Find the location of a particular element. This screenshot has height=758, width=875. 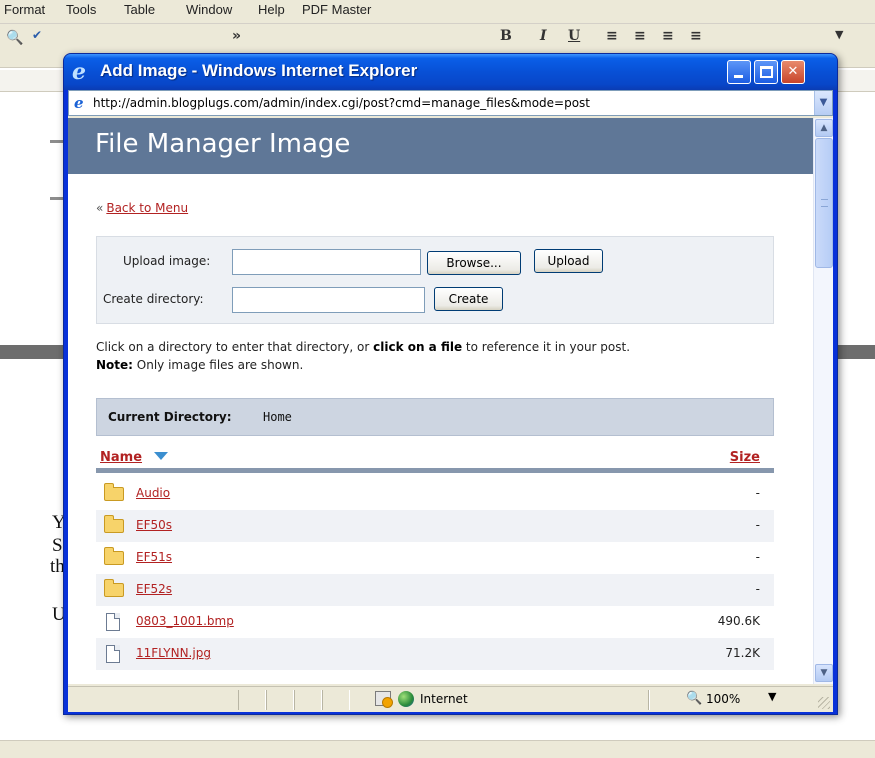

instructions-emphasis: click on a file is located at coordinates (418, 347).